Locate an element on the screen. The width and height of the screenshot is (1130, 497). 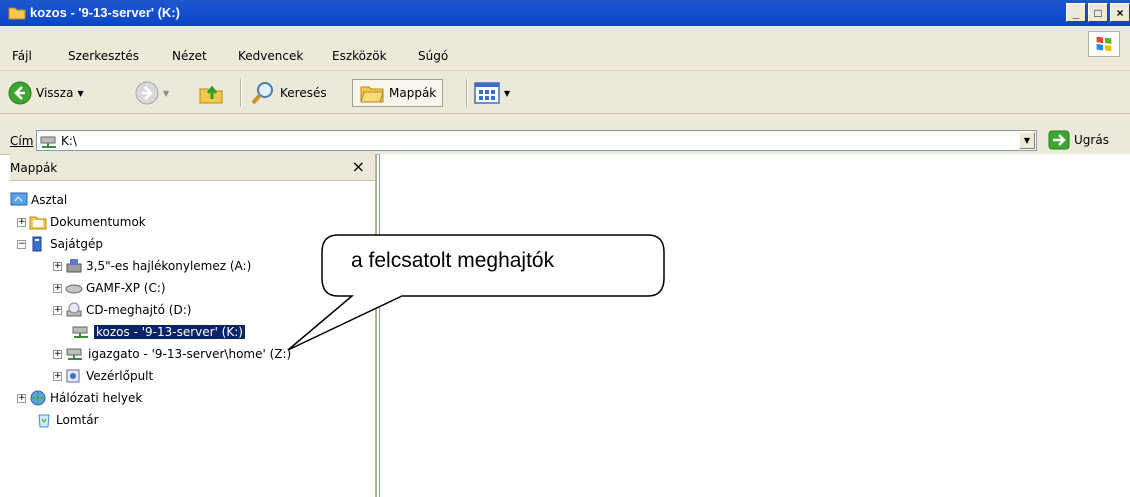
address-dropdown-icon: ▼ is located at coordinates (1027, 140).